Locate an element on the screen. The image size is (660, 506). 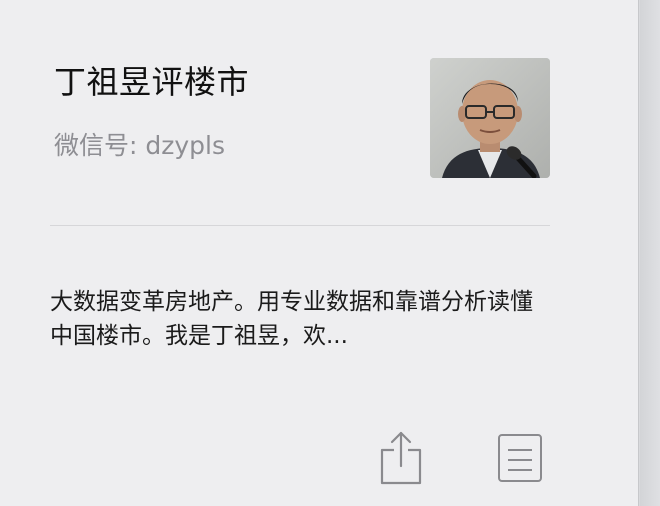
share-icon is located at coordinates (401, 458).